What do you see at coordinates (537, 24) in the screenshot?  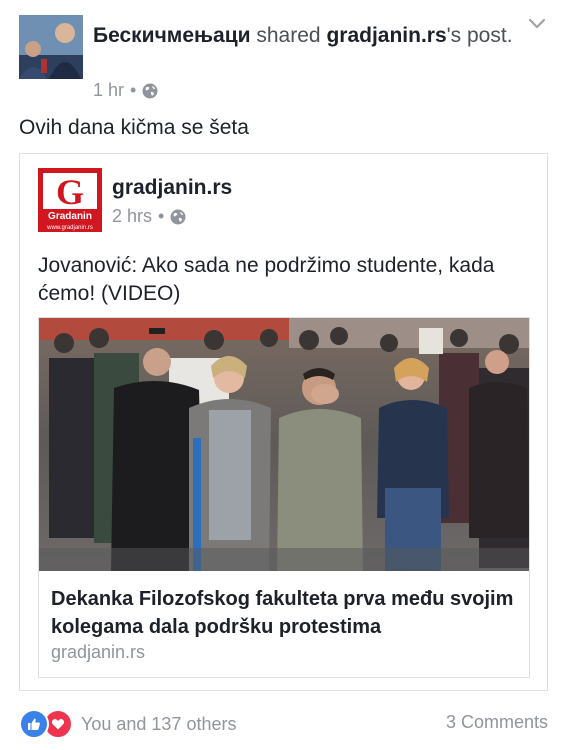 I see `chevron-down-icon` at bounding box center [537, 24].